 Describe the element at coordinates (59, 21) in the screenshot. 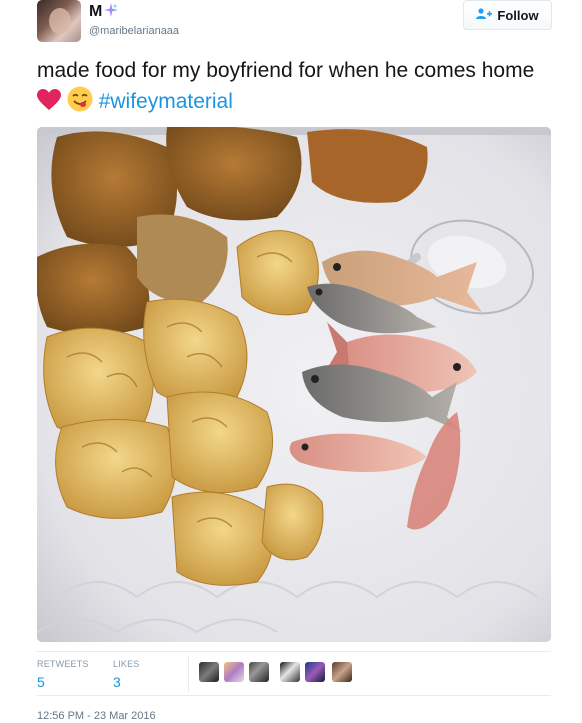

I see `author-avatar` at that location.